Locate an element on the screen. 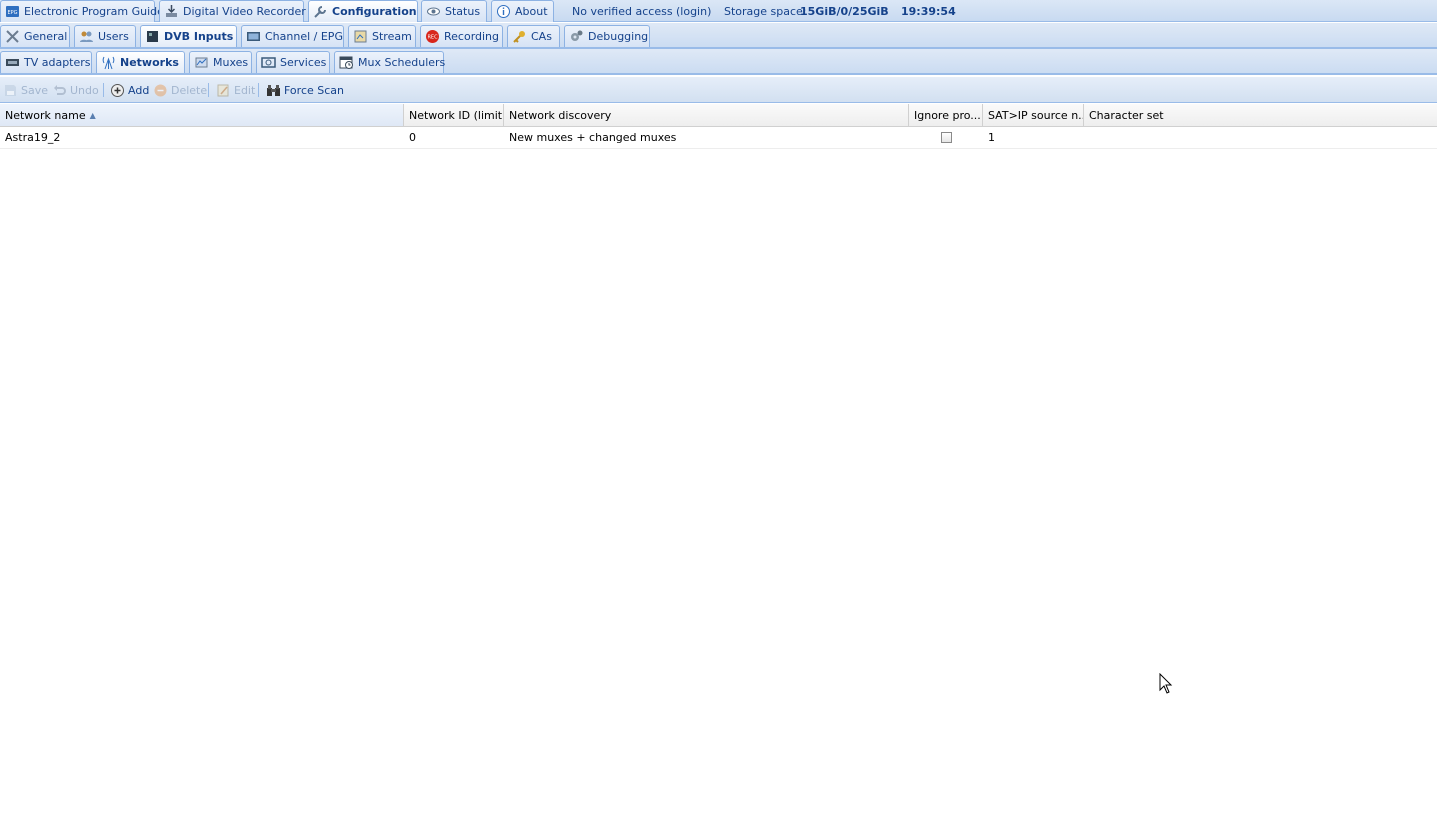 The height and width of the screenshot is (832, 1437). save-button: Save is located at coordinates (25, 90).